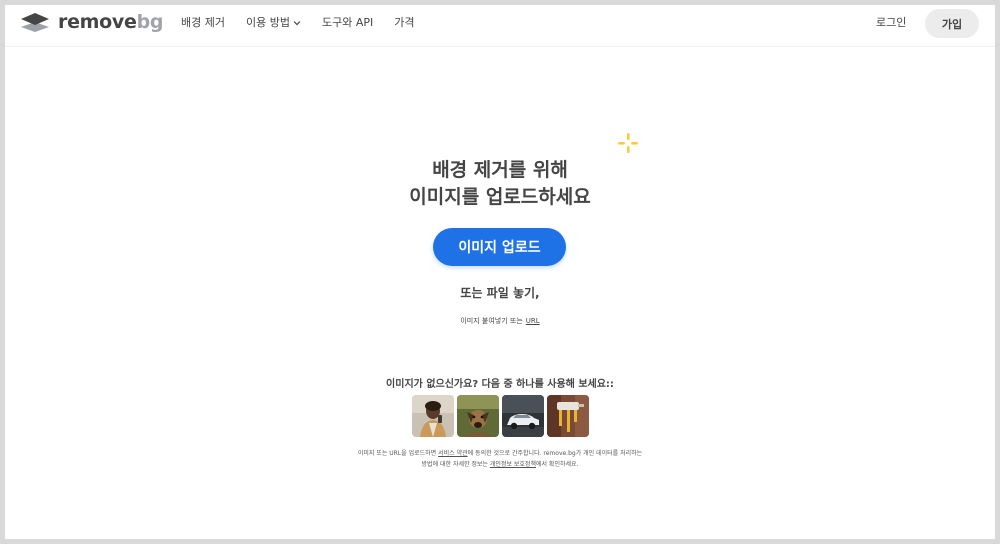 This screenshot has width=1000, height=544. Describe the element at coordinates (500, 197) in the screenshot. I see `hero-headline-line2: 이미지를 업로드하세요` at that location.